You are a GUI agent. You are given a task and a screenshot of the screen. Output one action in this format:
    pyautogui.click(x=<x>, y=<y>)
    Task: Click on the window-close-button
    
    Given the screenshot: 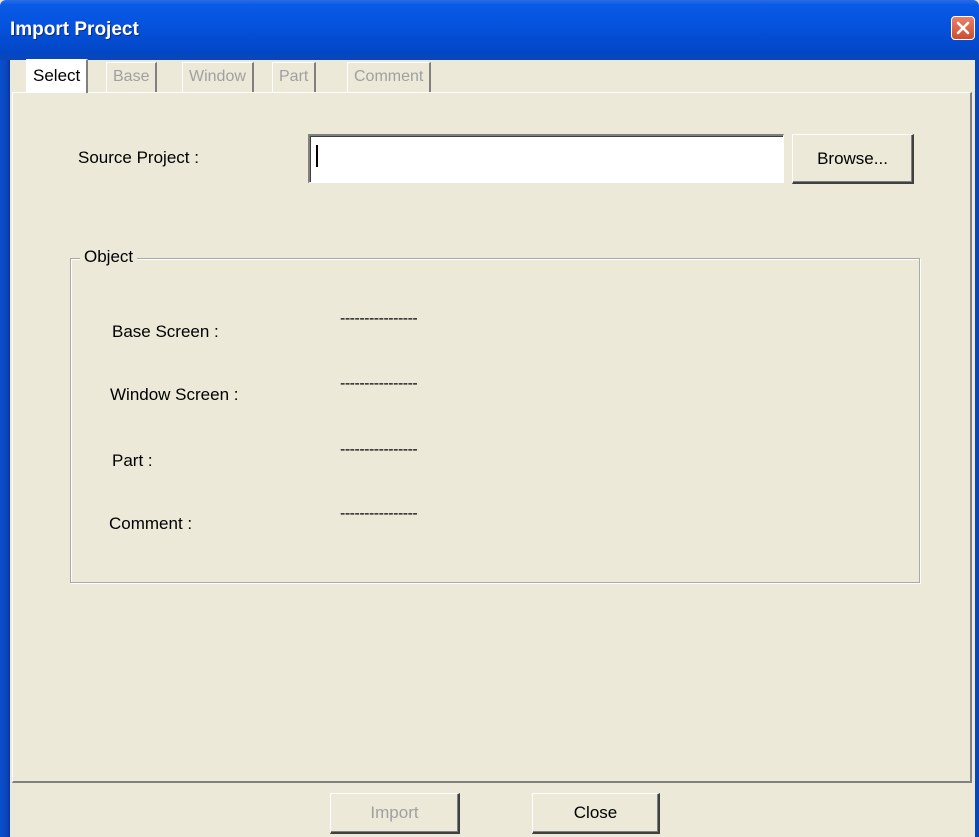 What is the action you would take?
    pyautogui.click(x=963, y=28)
    